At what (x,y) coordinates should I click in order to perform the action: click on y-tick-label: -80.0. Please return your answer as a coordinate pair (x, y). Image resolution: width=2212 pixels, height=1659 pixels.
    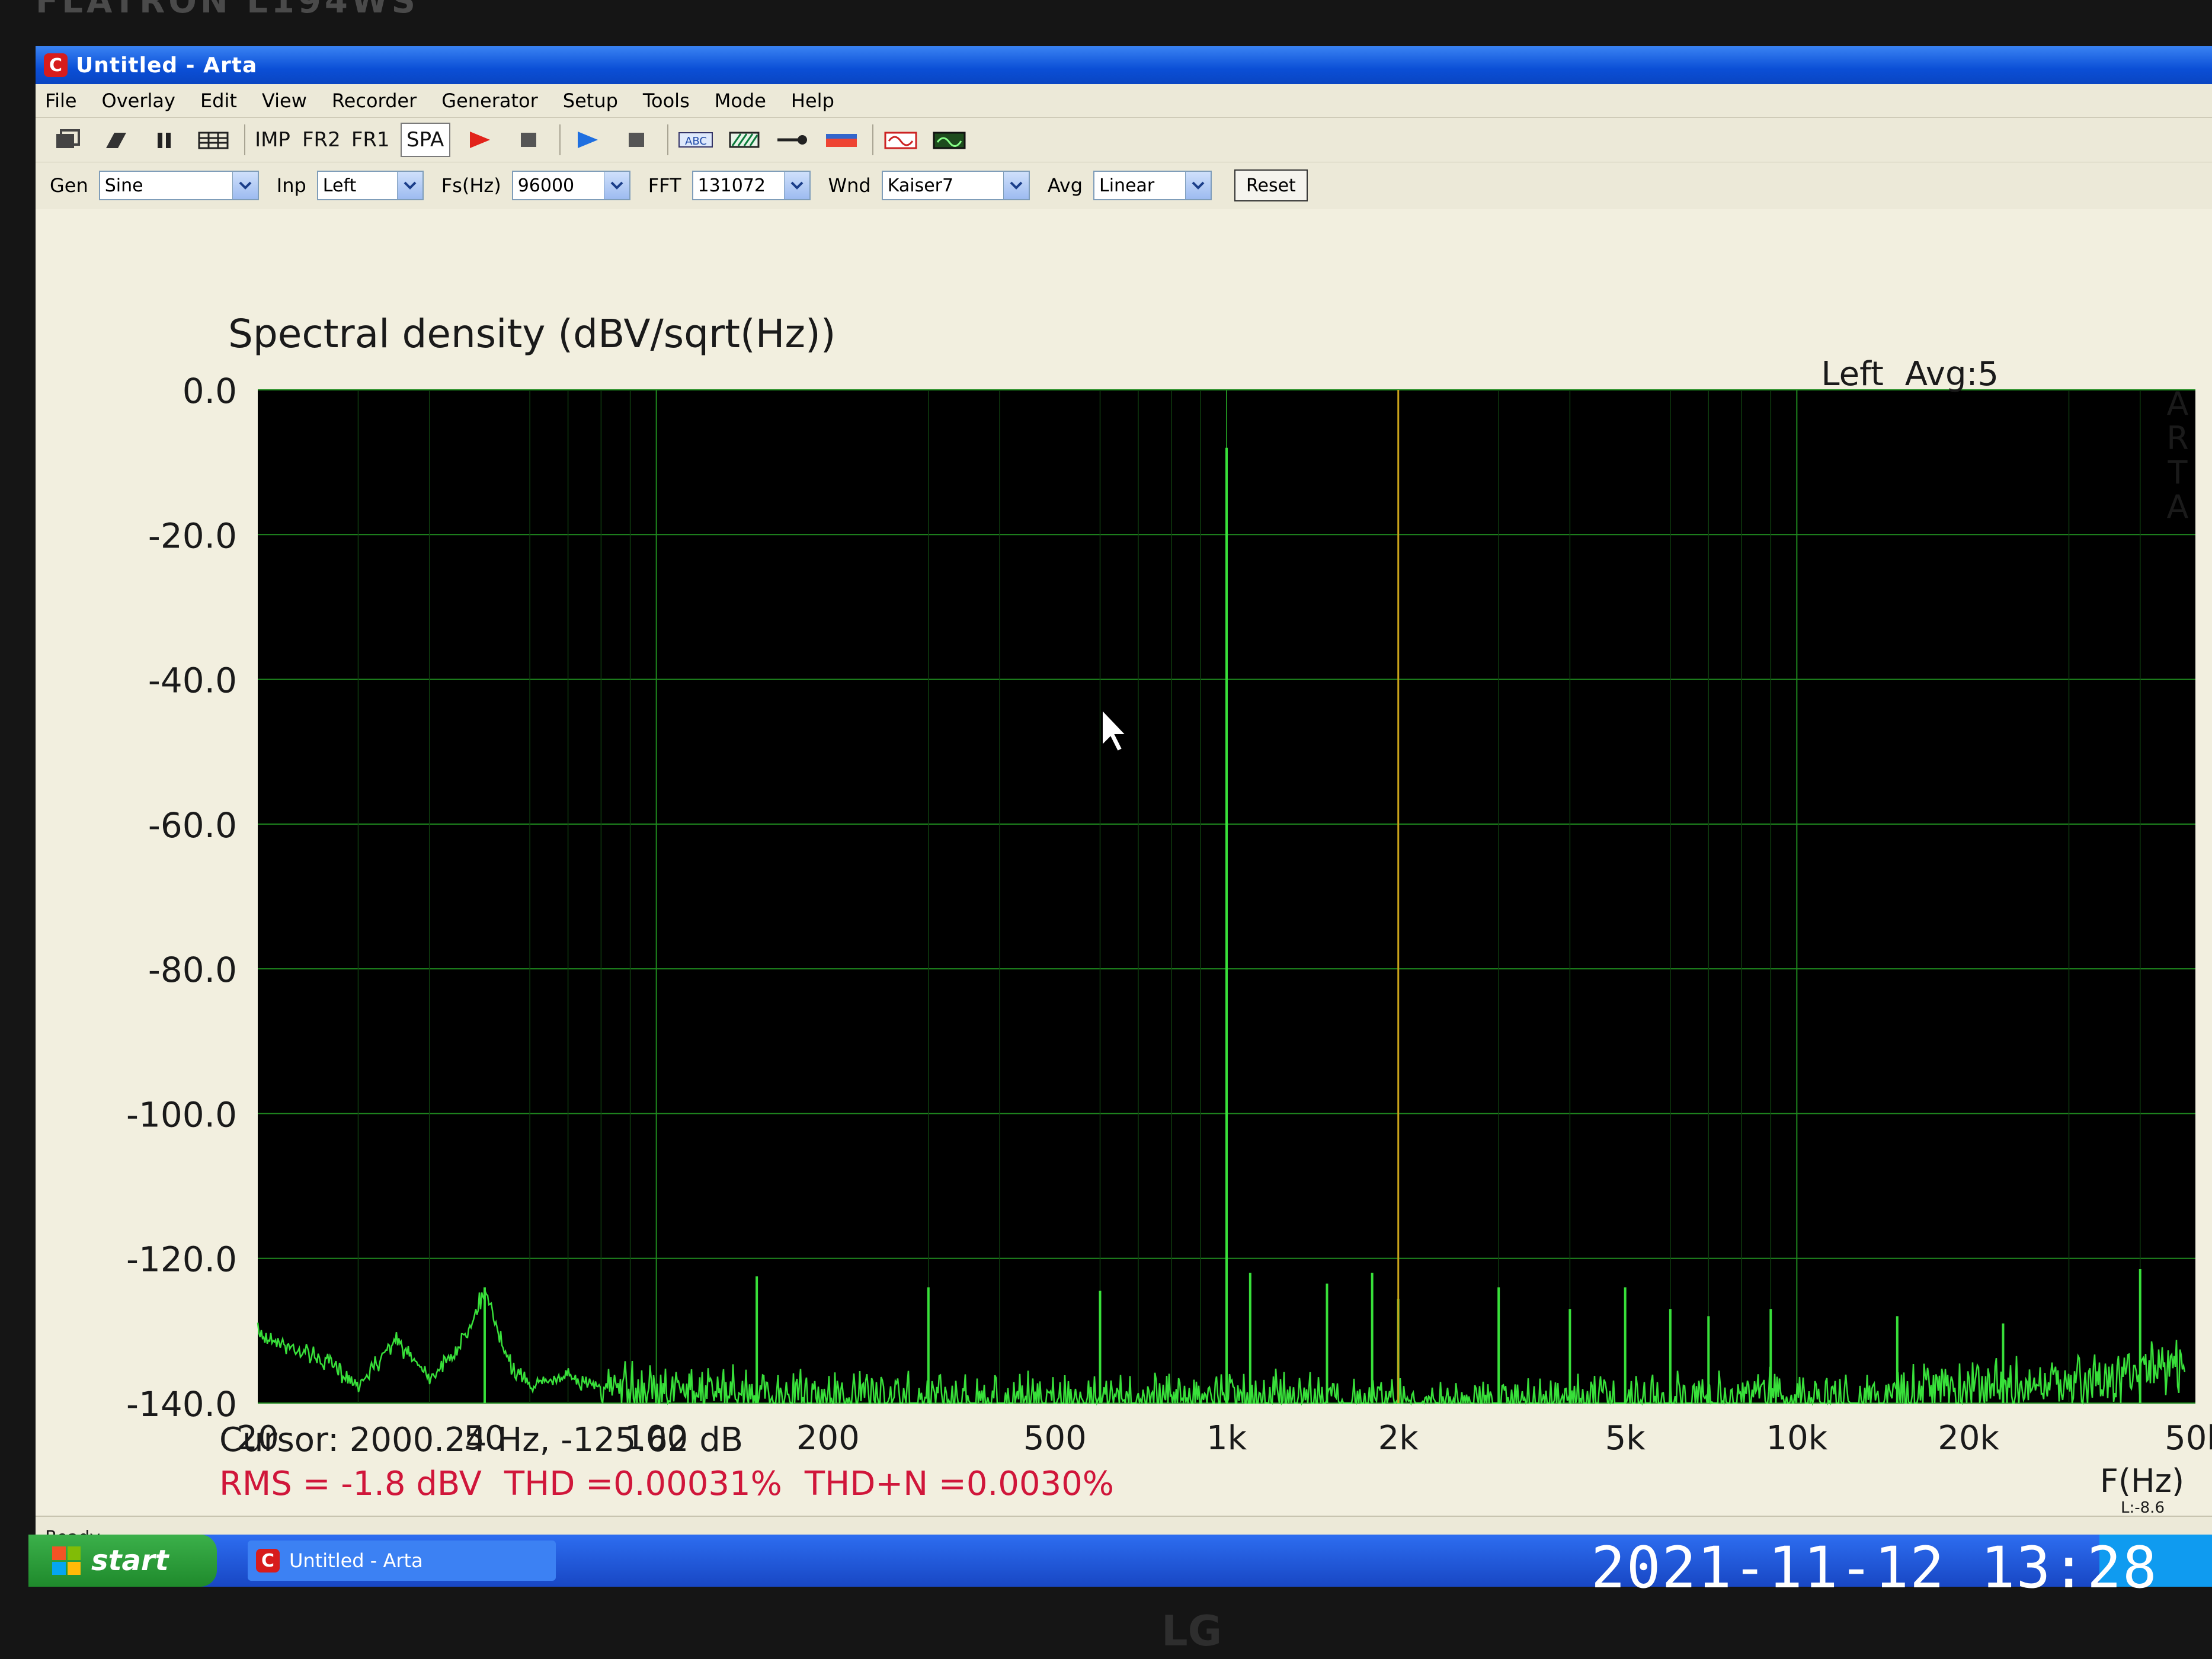
    Looking at the image, I should click on (192, 970).